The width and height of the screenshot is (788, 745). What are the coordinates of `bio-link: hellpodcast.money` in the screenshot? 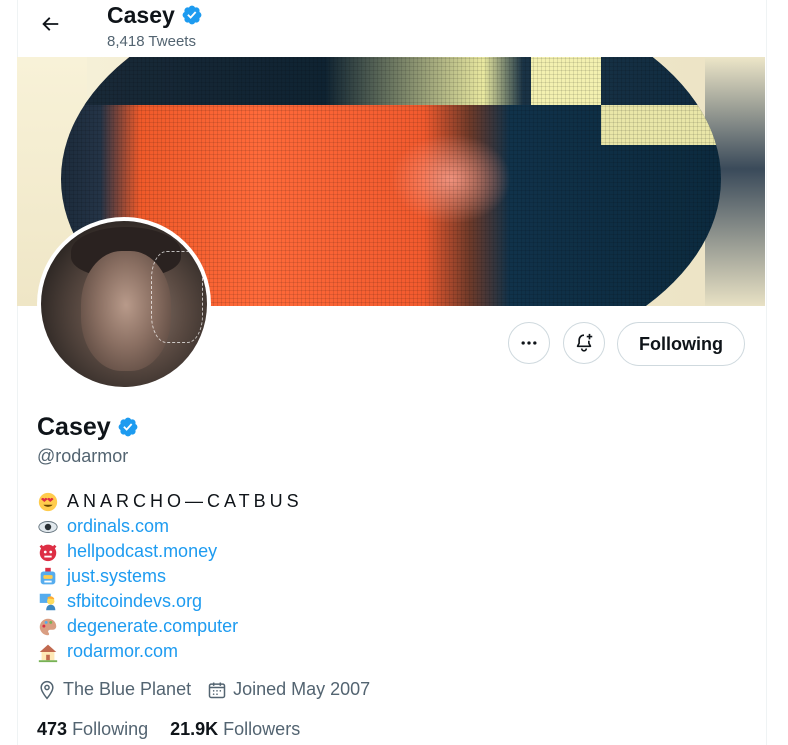 It's located at (142, 551).